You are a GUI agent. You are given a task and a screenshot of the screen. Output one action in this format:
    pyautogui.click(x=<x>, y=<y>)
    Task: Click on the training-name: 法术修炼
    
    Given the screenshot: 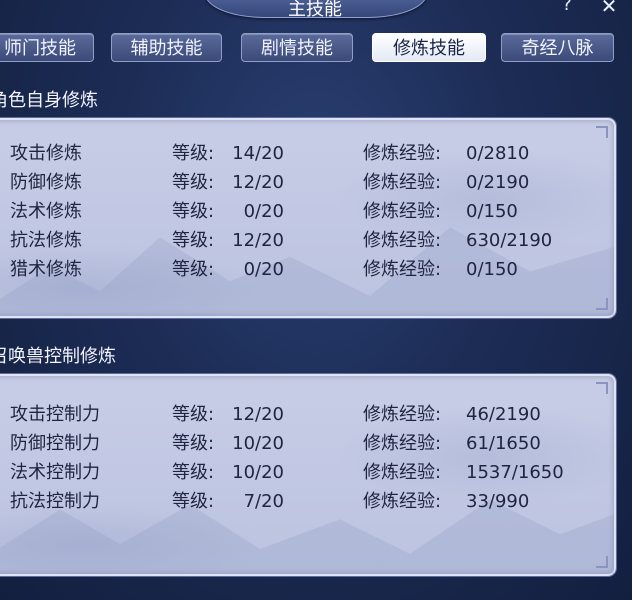 What is the action you would take?
    pyautogui.click(x=46, y=211)
    